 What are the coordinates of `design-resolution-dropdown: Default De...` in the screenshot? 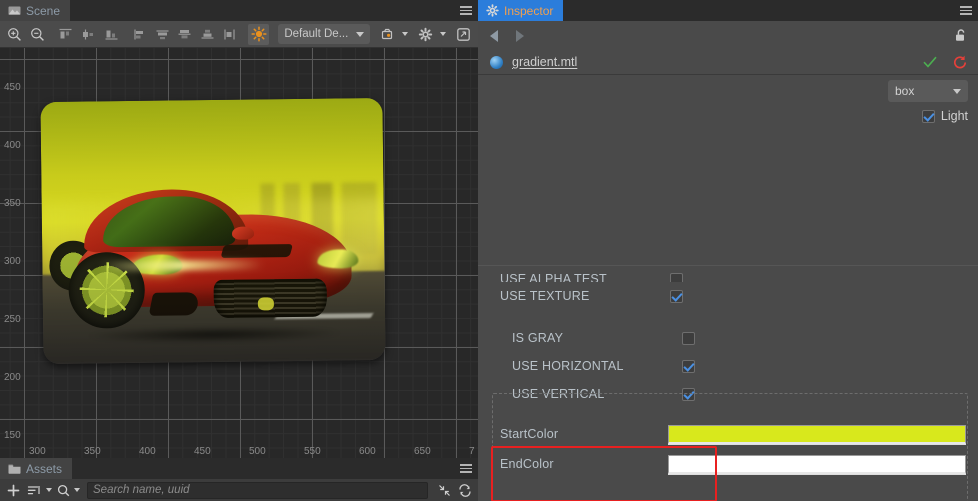 It's located at (324, 34).